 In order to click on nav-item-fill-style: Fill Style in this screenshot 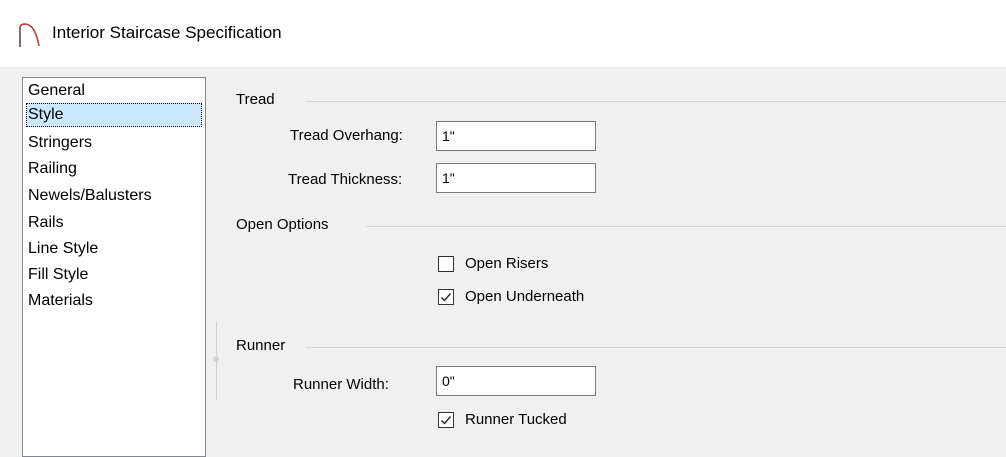, I will do `click(57, 275)`.